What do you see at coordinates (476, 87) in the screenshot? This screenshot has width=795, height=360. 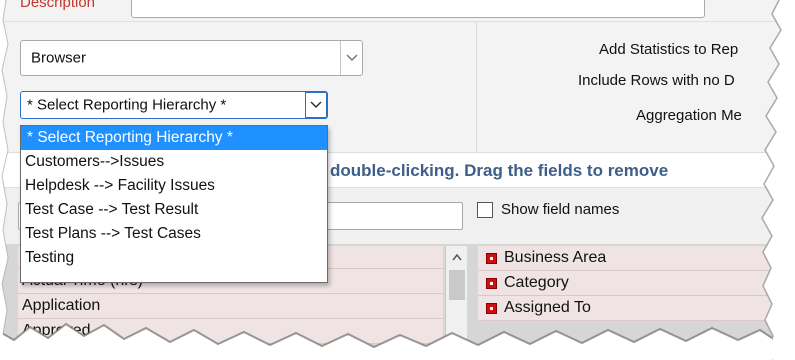 I see `panel-divider` at bounding box center [476, 87].